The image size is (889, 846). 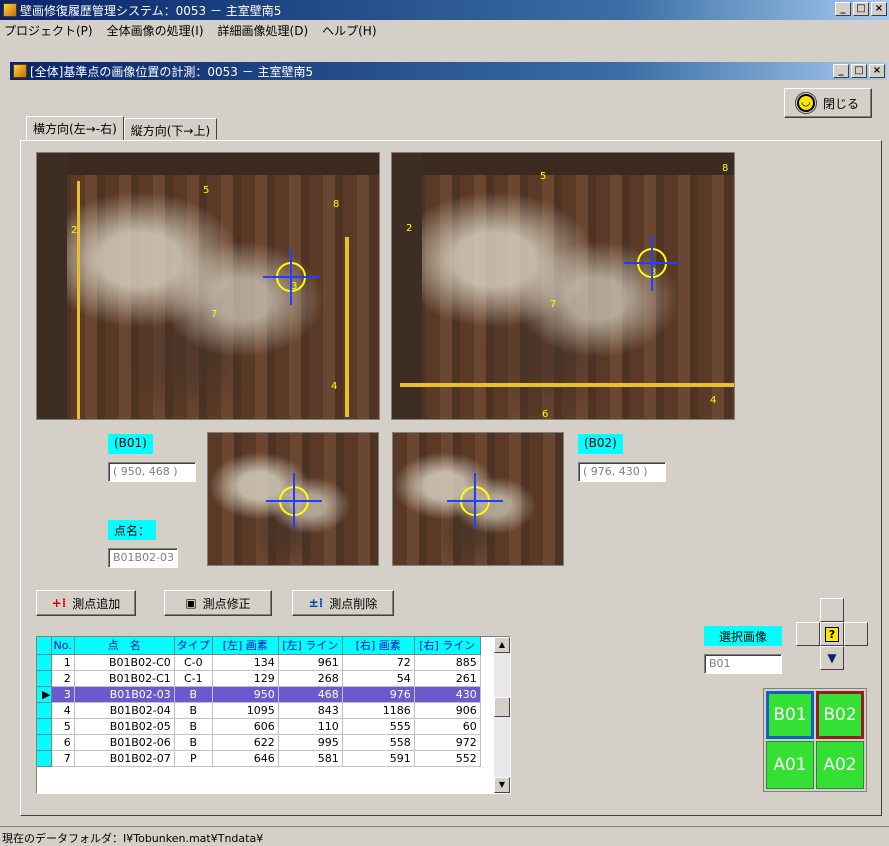 What do you see at coordinates (856, 634) in the screenshot?
I see `nav-right-button` at bounding box center [856, 634].